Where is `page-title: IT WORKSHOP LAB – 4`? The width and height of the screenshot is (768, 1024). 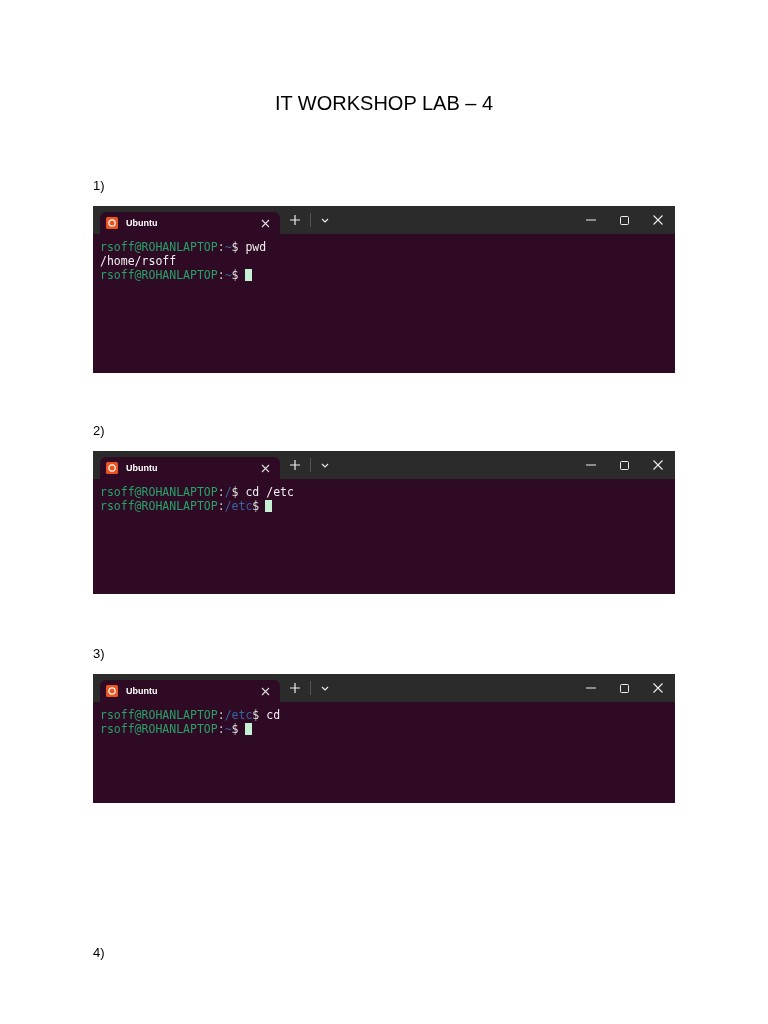
page-title: IT WORKSHOP LAB – 4 is located at coordinates (384, 103).